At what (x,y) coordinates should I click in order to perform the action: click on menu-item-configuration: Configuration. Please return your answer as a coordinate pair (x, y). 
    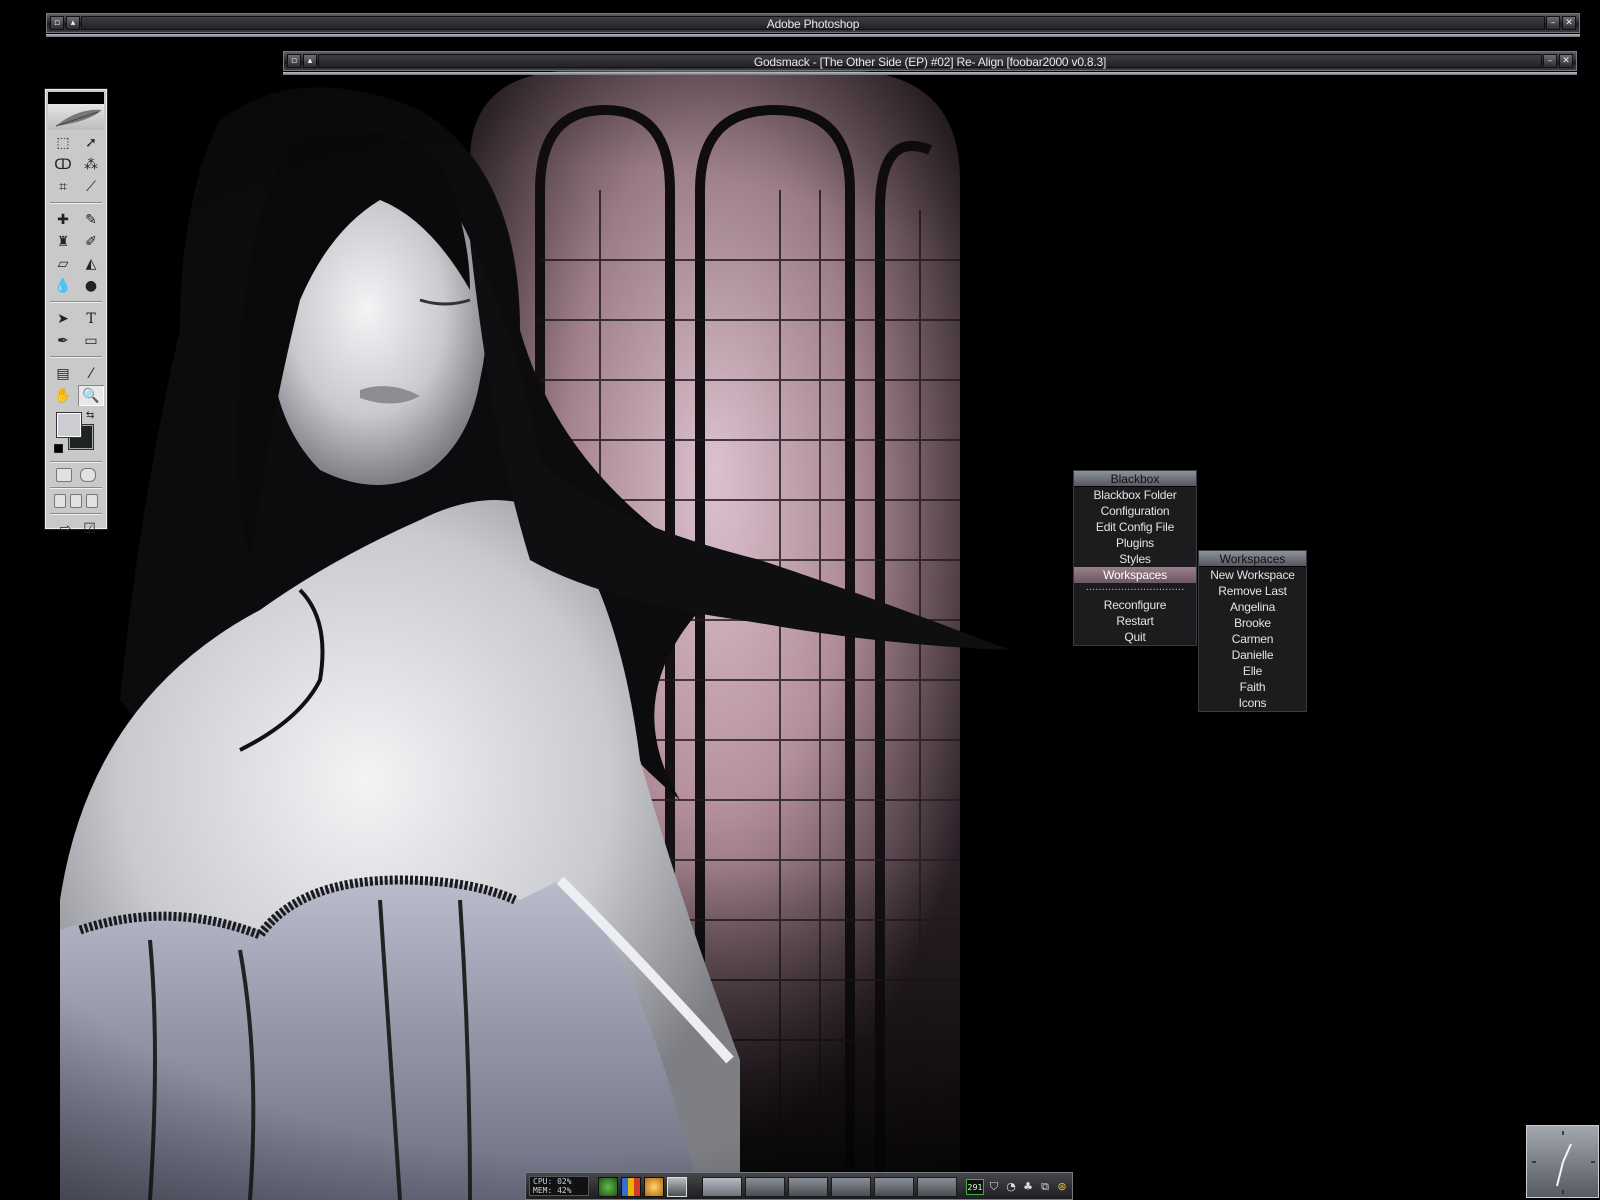
    Looking at the image, I should click on (1135, 511).